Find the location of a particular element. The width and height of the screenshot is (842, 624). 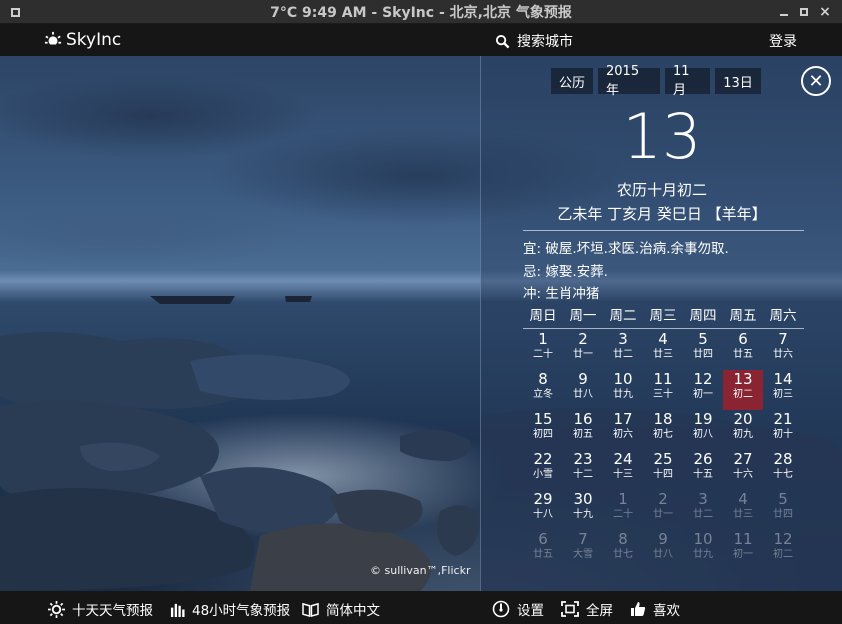

weekday-label: 周五 is located at coordinates (743, 316).